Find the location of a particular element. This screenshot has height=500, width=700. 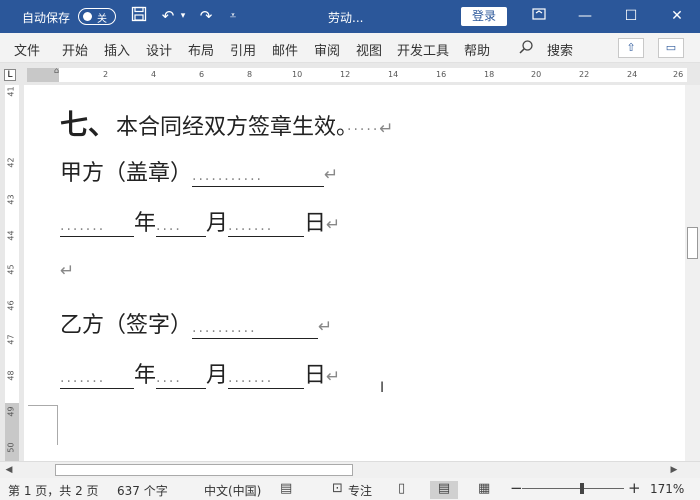

zoom-in-icon: + is located at coordinates (634, 488).